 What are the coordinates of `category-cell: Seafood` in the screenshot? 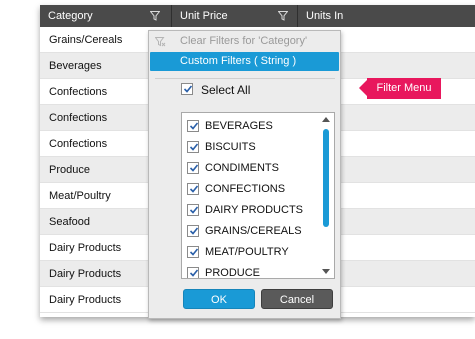 It's located at (69, 222).